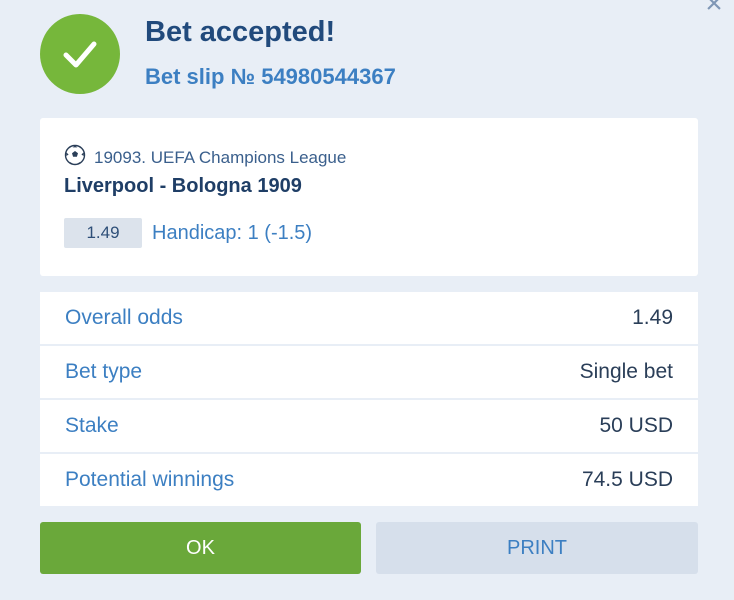  I want to click on odds-badge: 1.49, so click(103, 233).